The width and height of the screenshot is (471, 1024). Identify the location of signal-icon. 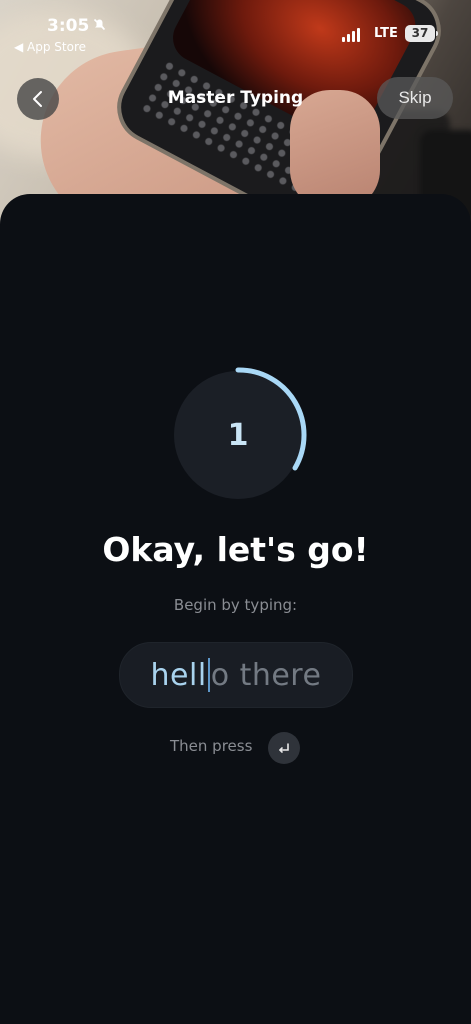
(351, 35).